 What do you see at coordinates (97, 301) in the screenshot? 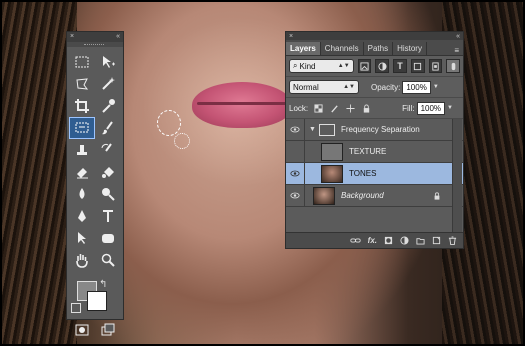
I see `background-color-swatch` at bounding box center [97, 301].